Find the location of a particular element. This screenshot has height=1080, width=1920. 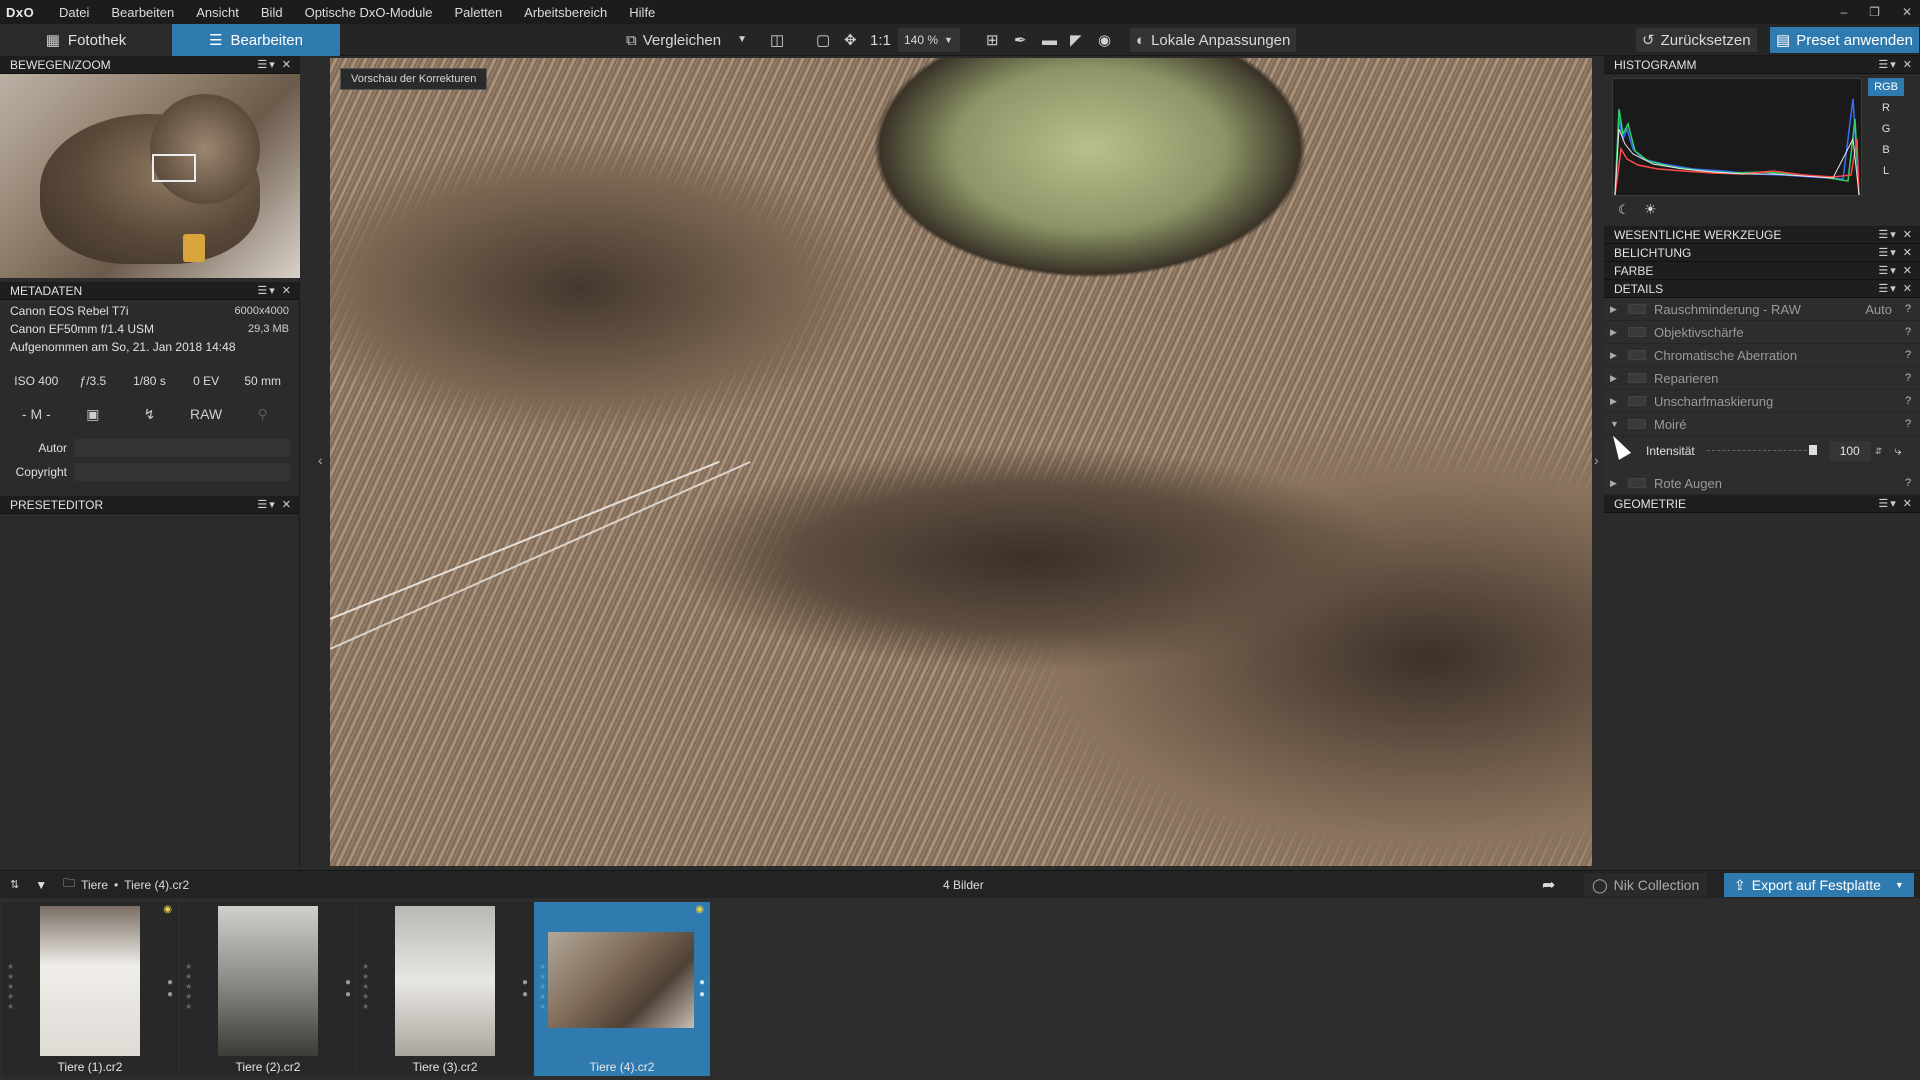

share-icon: ➦ is located at coordinates (1548, 885).